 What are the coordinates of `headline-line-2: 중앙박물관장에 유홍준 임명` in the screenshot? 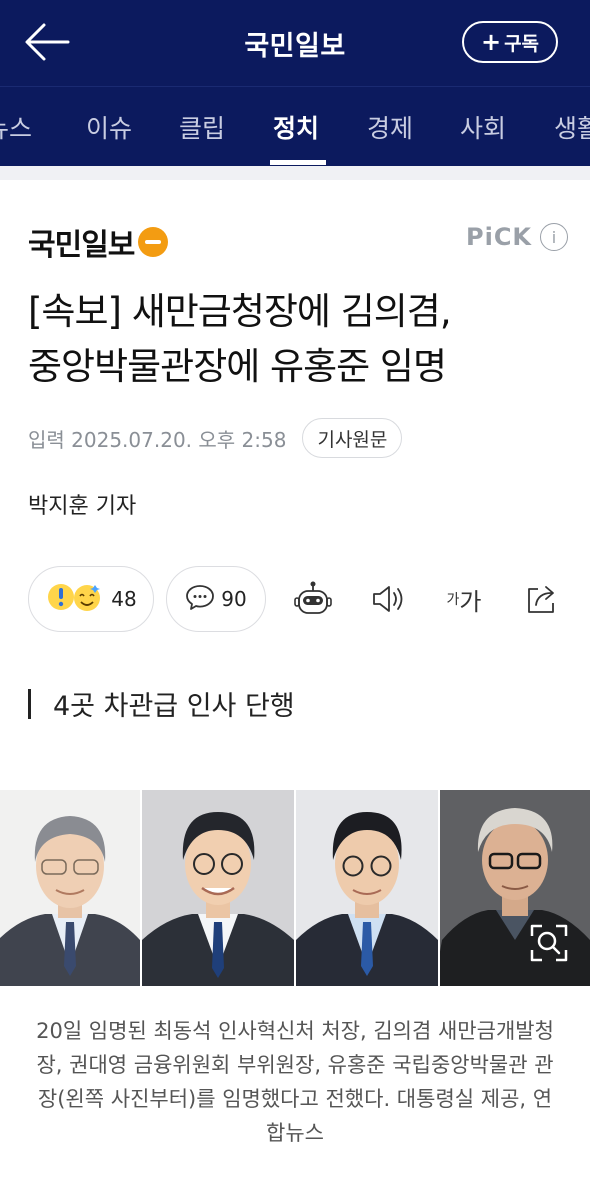 It's located at (237, 366).